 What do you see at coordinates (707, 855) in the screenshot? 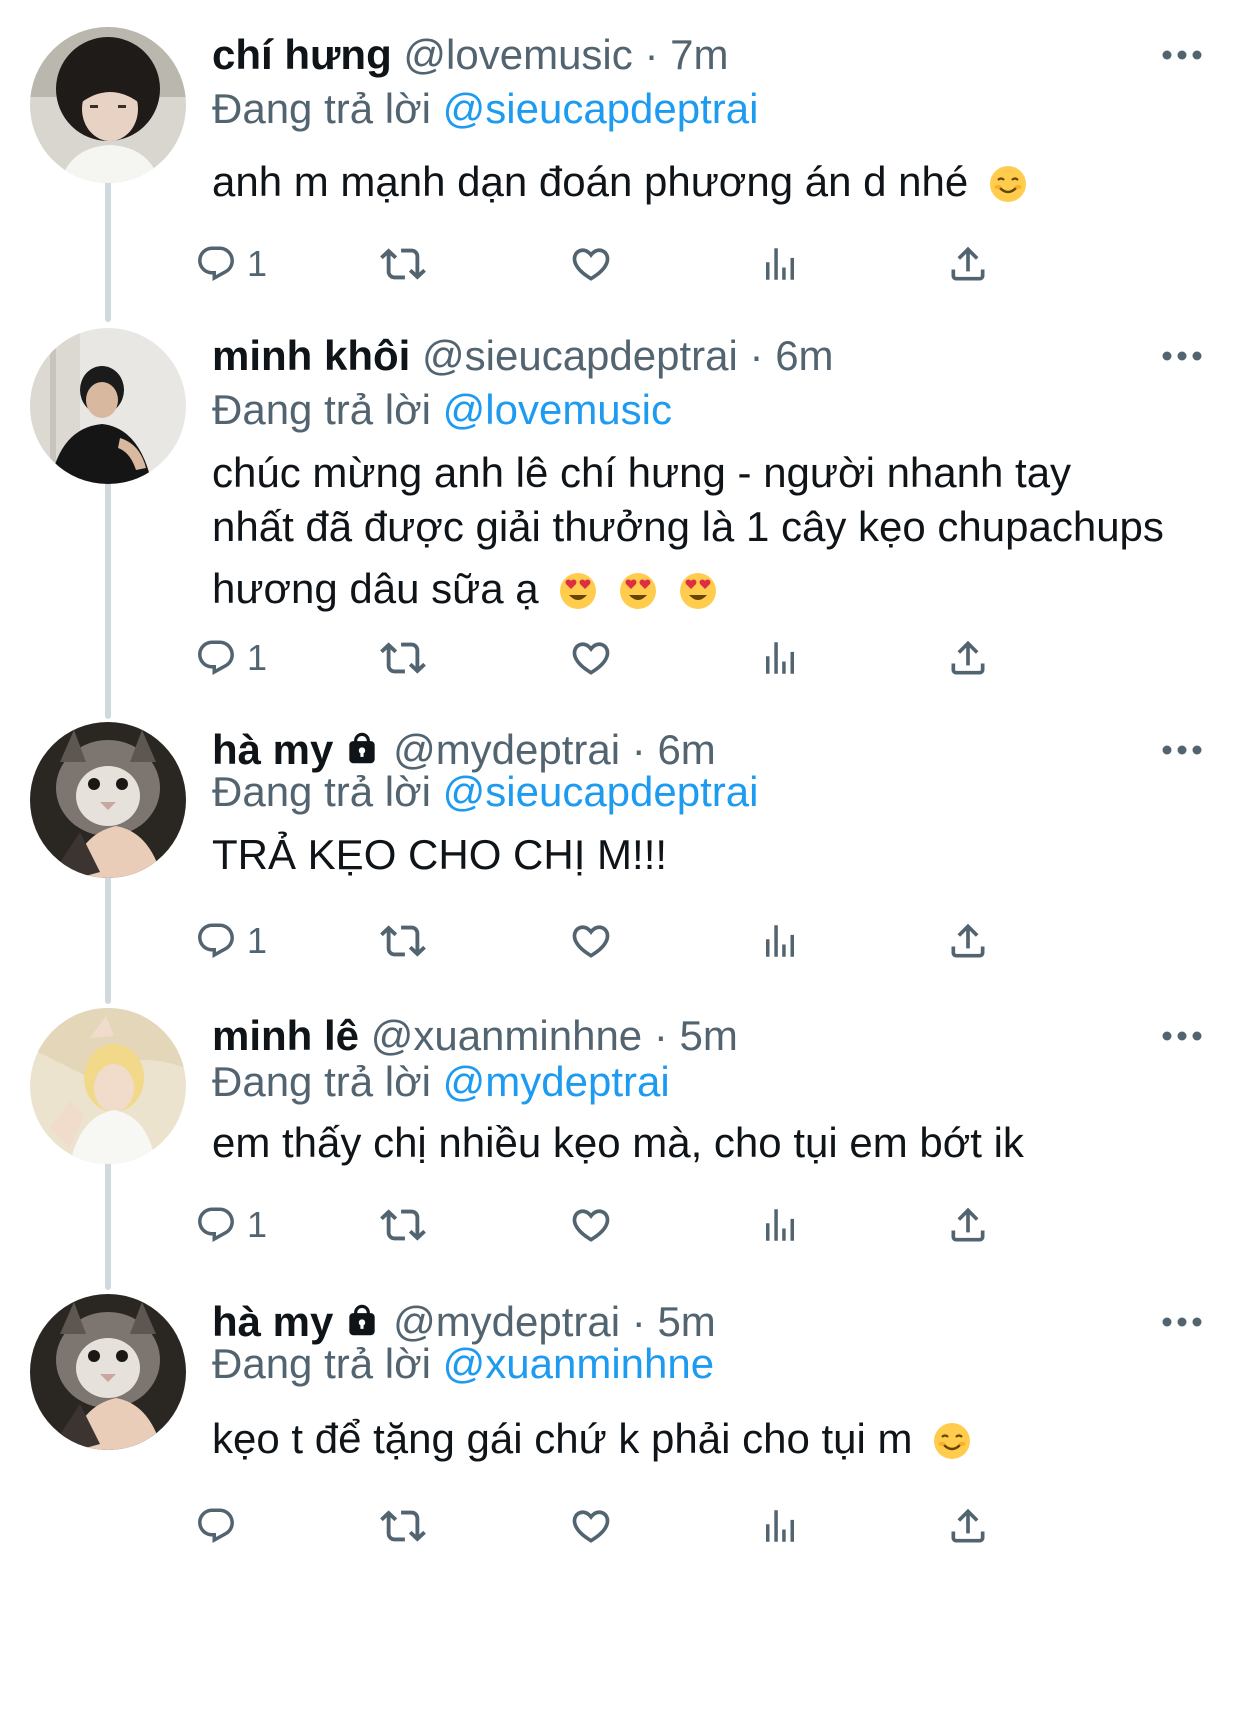
I see `tweet-text: TRẢ KẸO CHO CHỊ M!!!` at bounding box center [707, 855].